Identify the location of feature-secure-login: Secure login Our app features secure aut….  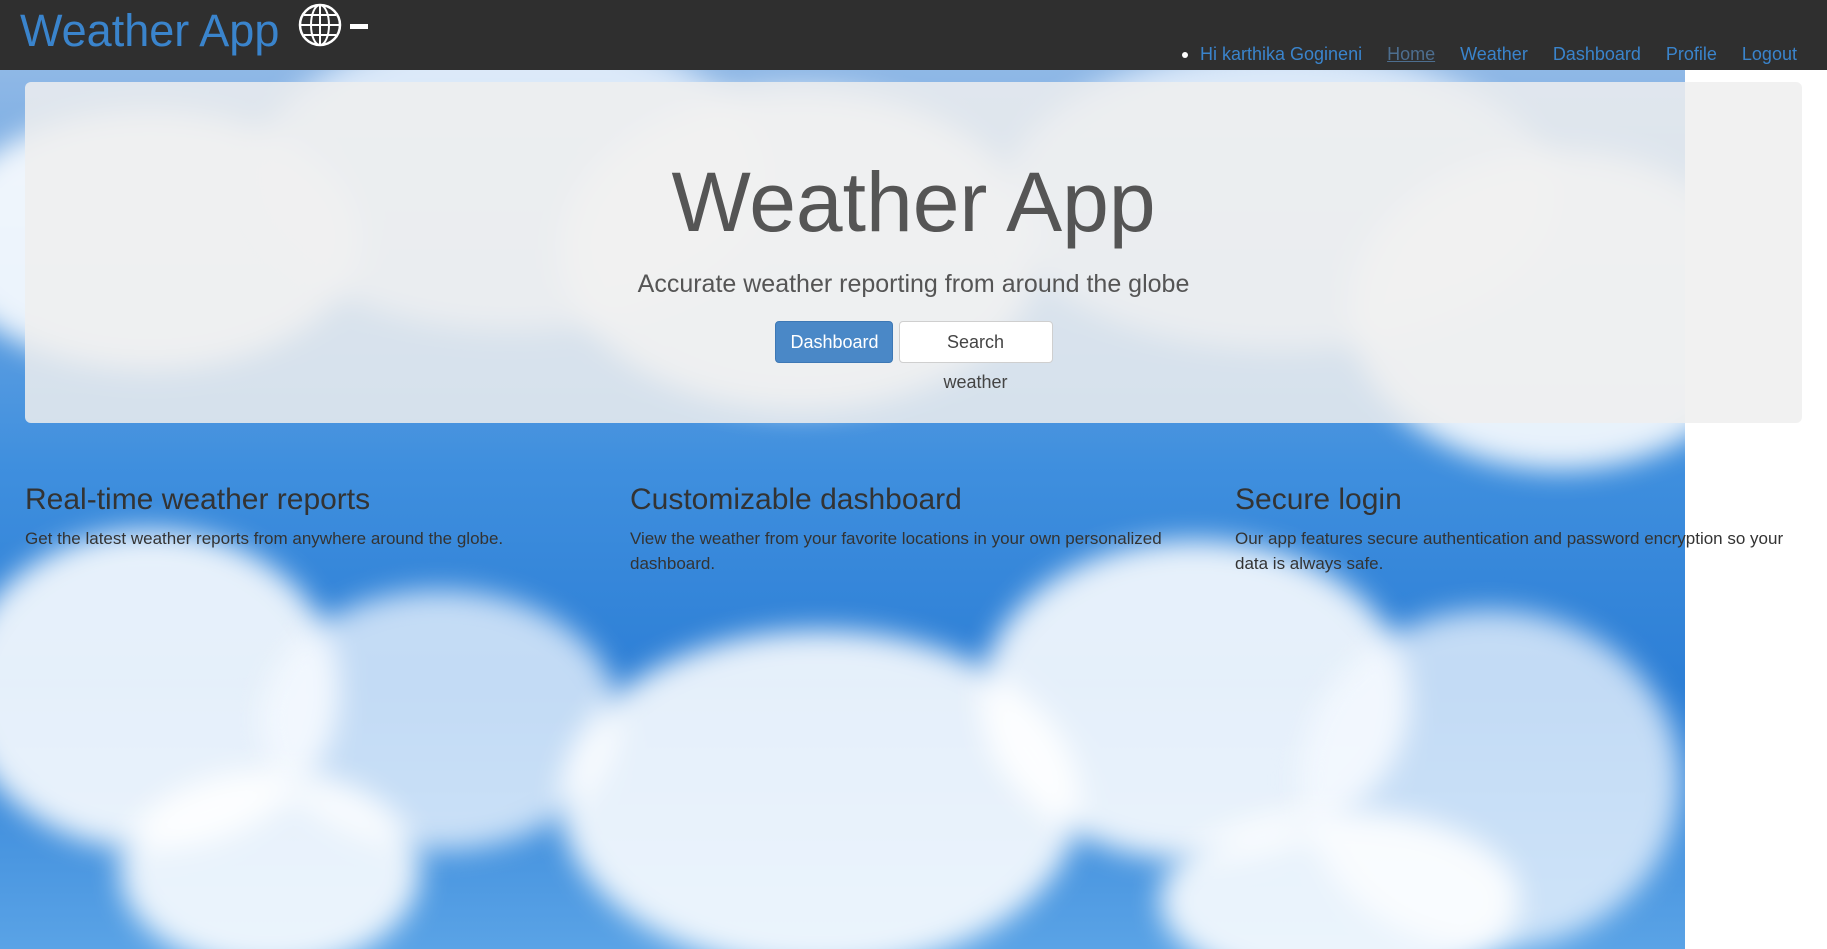
(1520, 528).